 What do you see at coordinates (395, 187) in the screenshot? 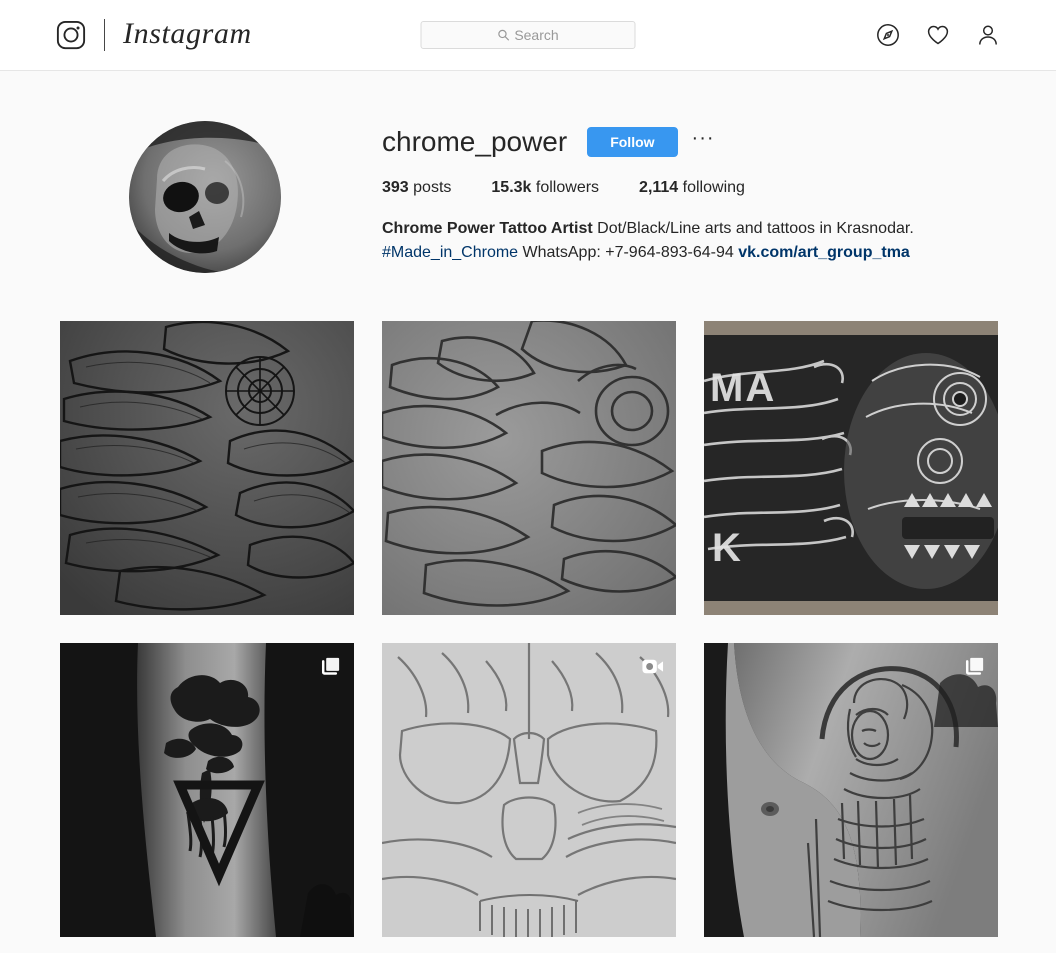
I see `stat-posts-value: 393` at bounding box center [395, 187].